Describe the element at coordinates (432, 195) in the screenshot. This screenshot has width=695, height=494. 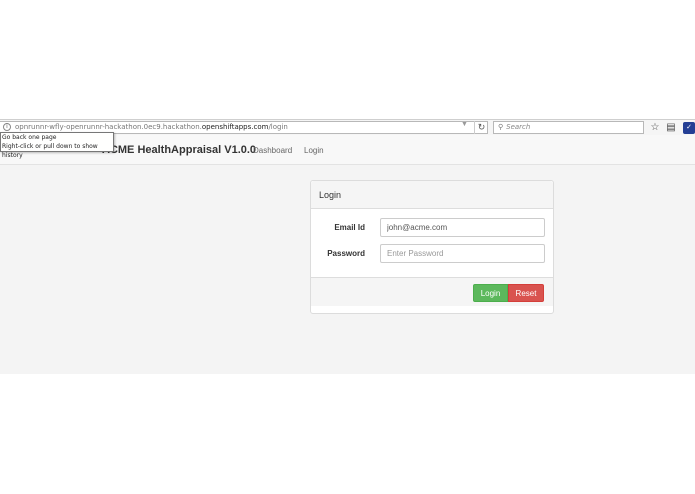
I see `panel-title: Login` at that location.